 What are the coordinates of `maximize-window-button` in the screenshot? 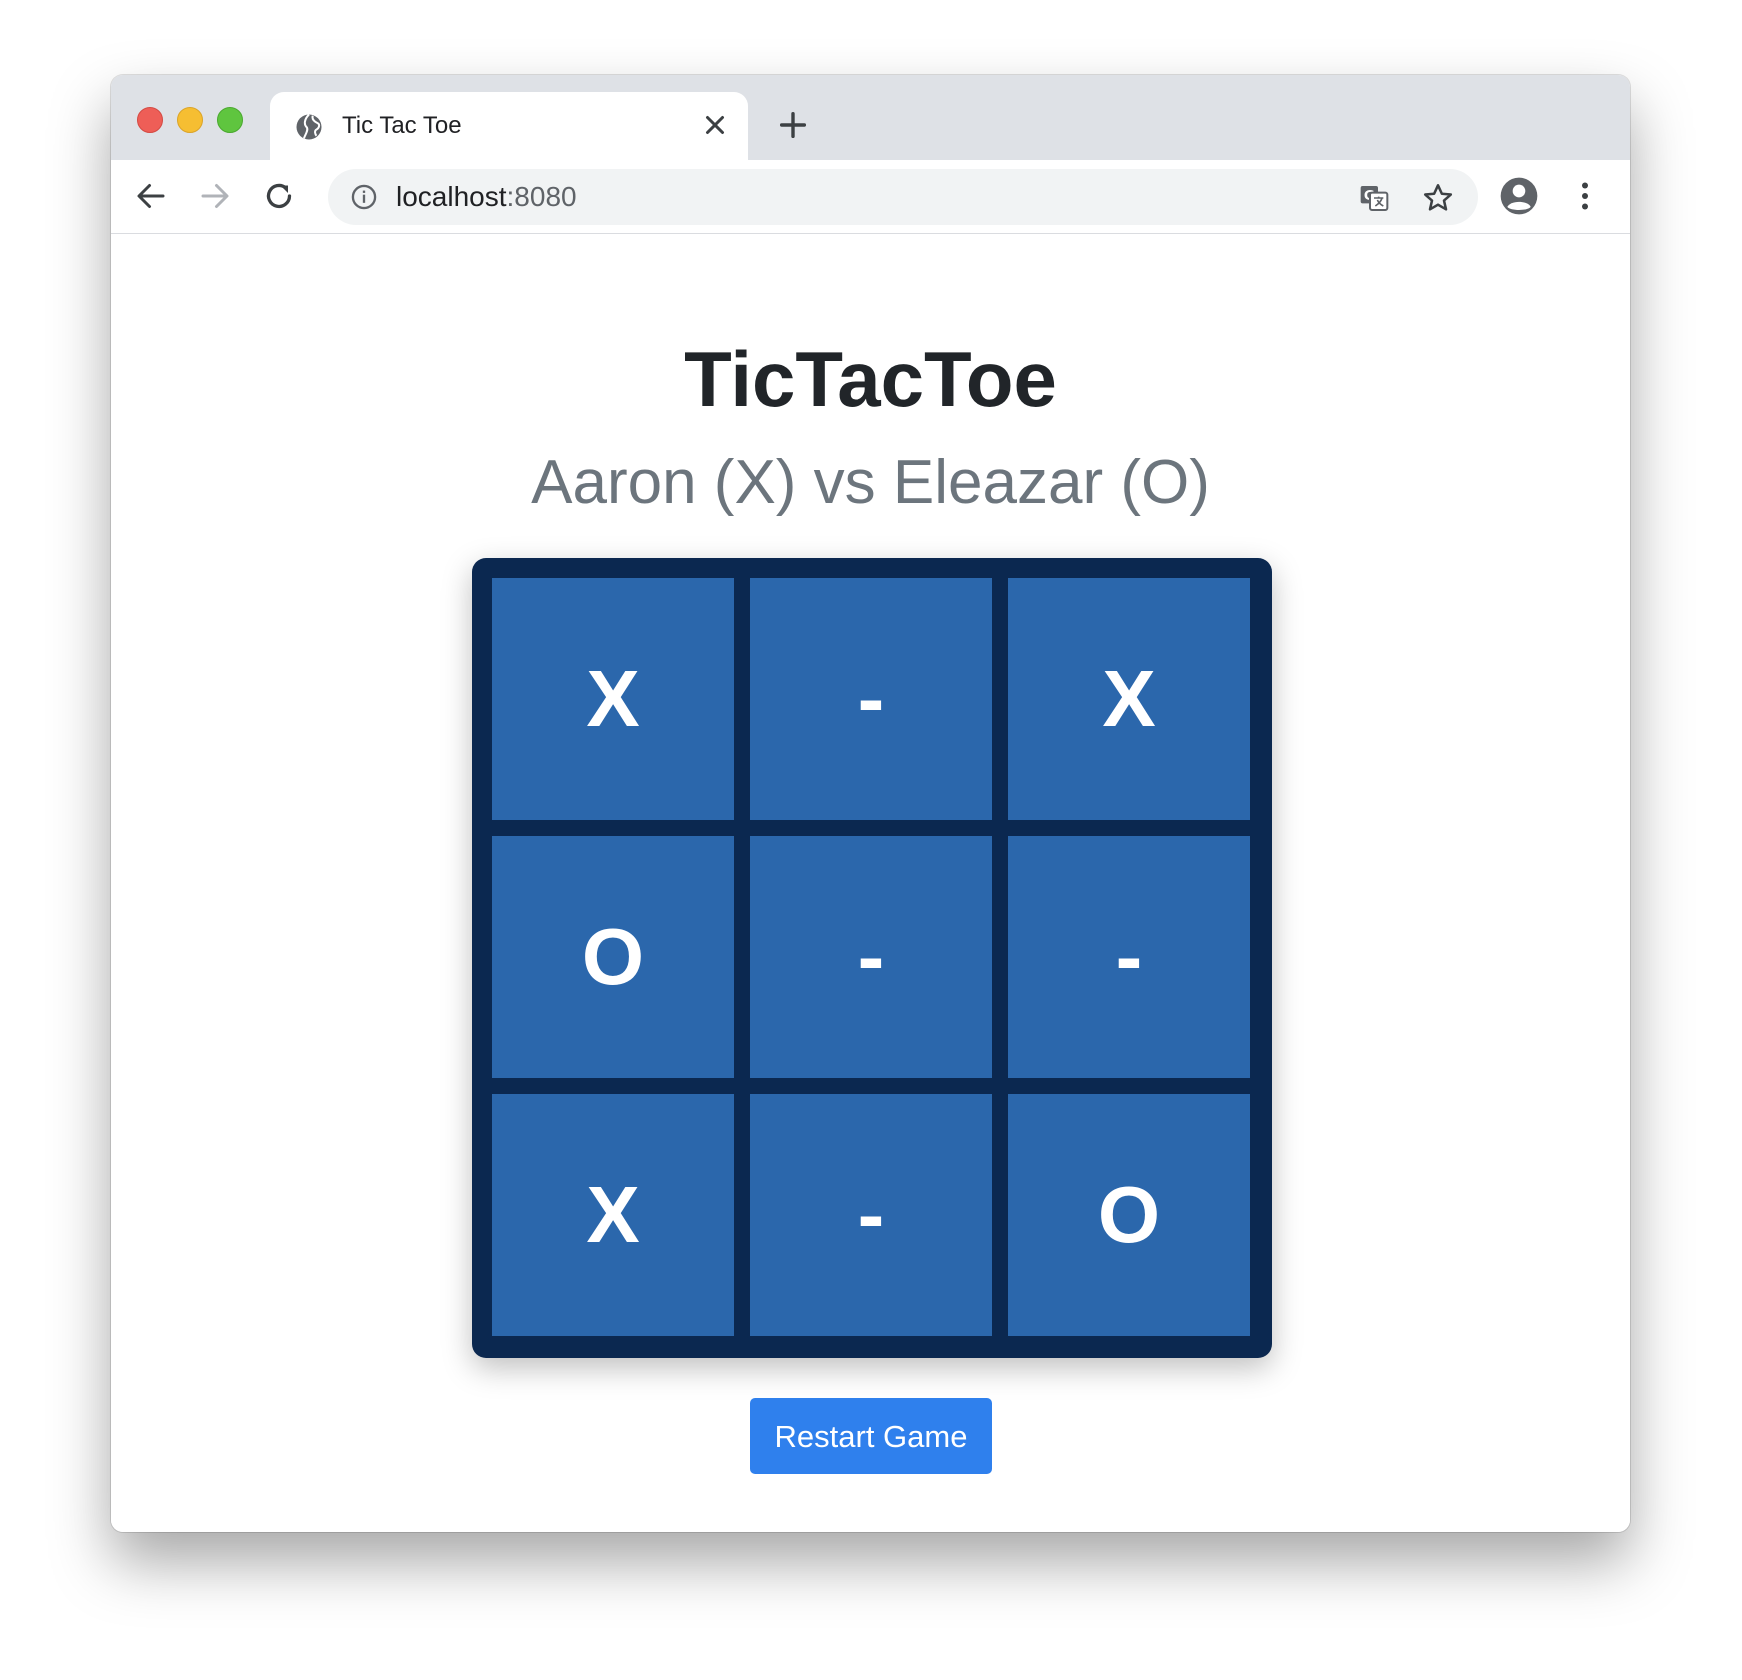 It's located at (230, 120).